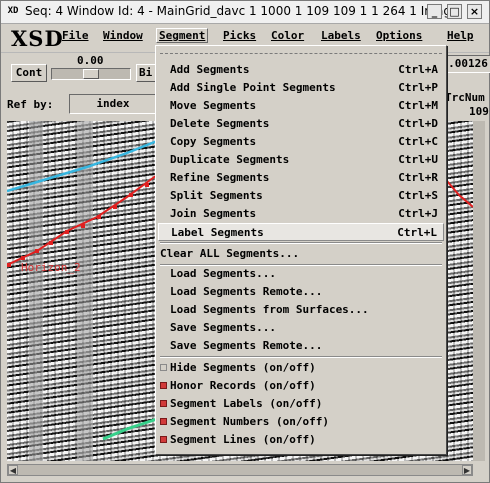 Image resolution: width=490 pixels, height=483 pixels. What do you see at coordinates (243, 385) in the screenshot?
I see `menu-item-label: Honor Records (on/off)` at bounding box center [243, 385].